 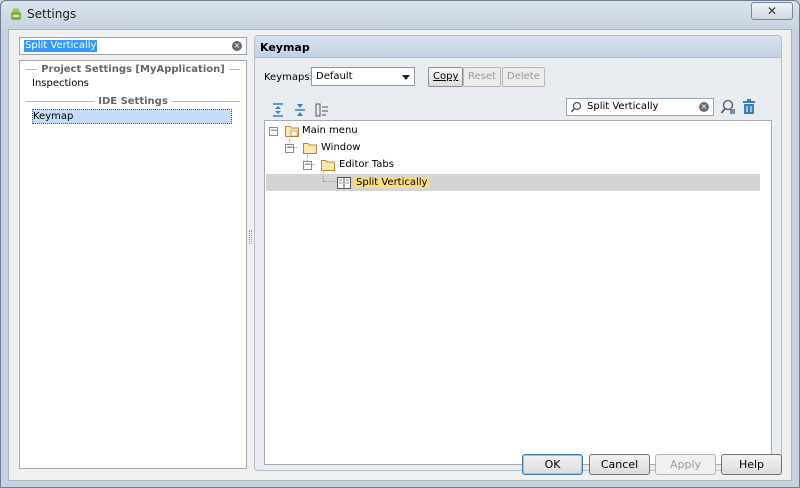 I want to click on close-button: ✕, so click(x=772, y=11).